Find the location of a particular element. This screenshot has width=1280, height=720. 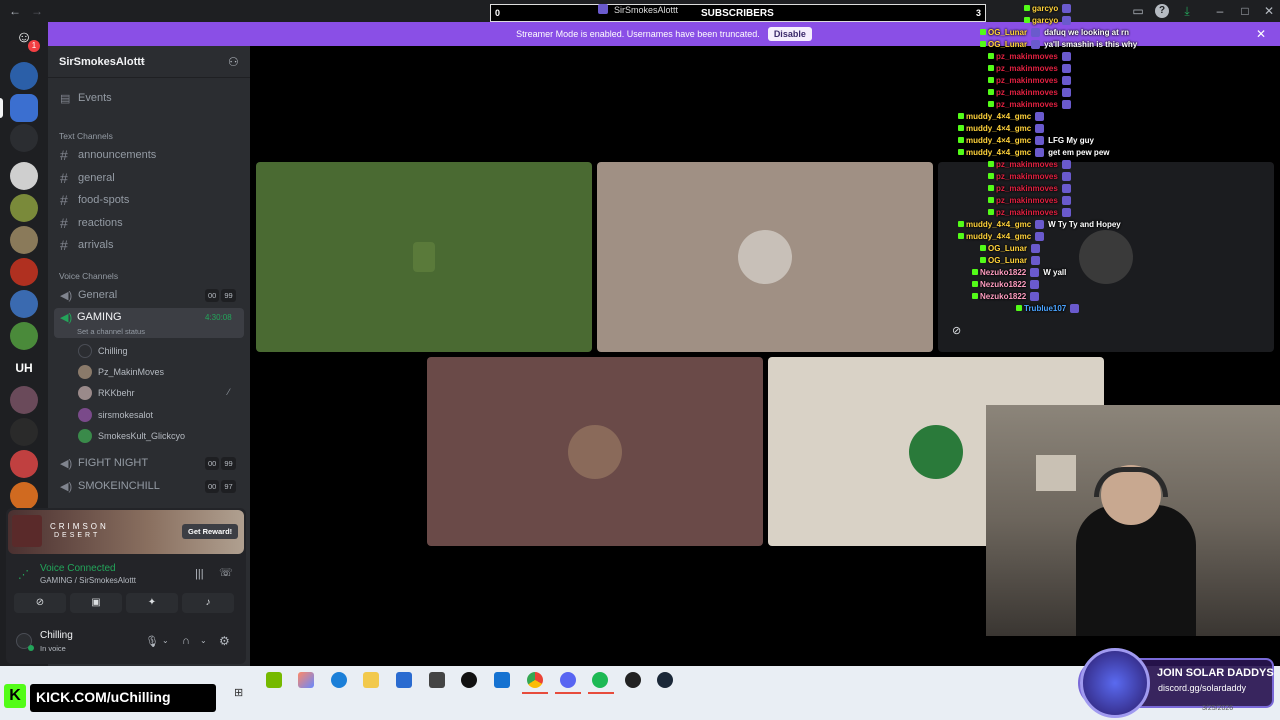

guild-name: SirSmokesAlottt is located at coordinates (102, 62).